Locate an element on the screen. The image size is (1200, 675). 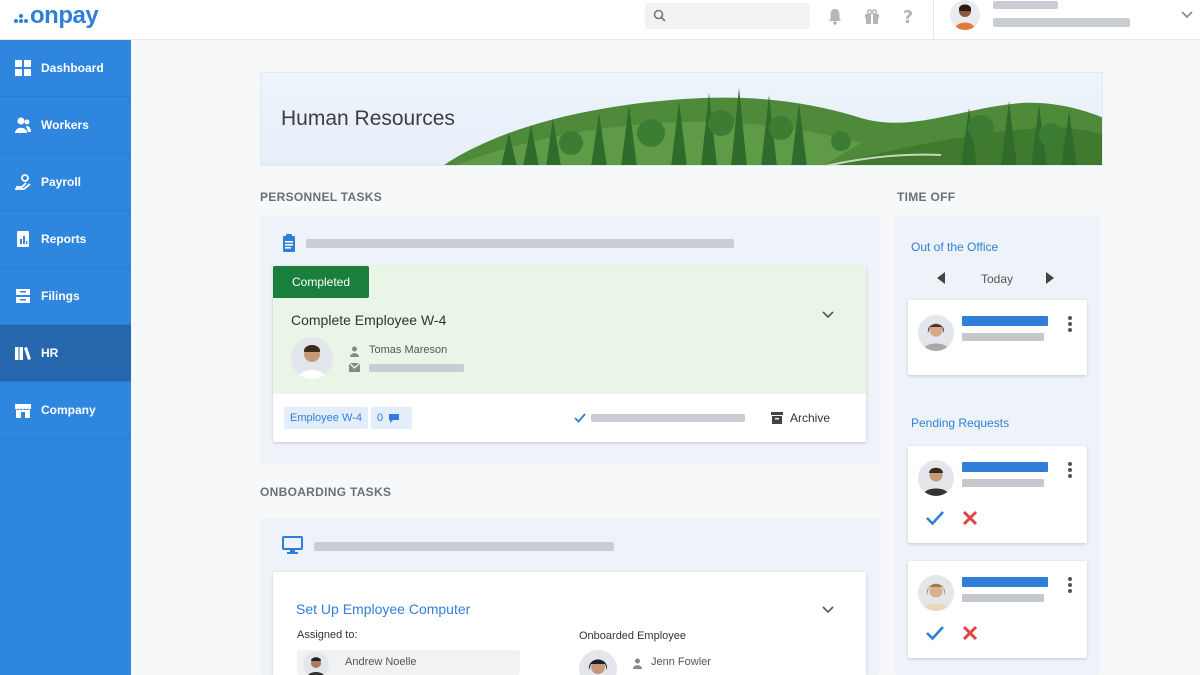
search-icon is located at coordinates (659, 15).